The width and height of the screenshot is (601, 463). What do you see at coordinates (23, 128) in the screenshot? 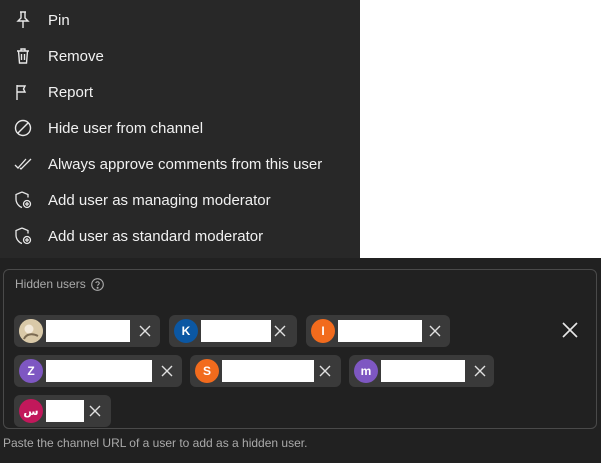
I see `block-icon` at bounding box center [23, 128].